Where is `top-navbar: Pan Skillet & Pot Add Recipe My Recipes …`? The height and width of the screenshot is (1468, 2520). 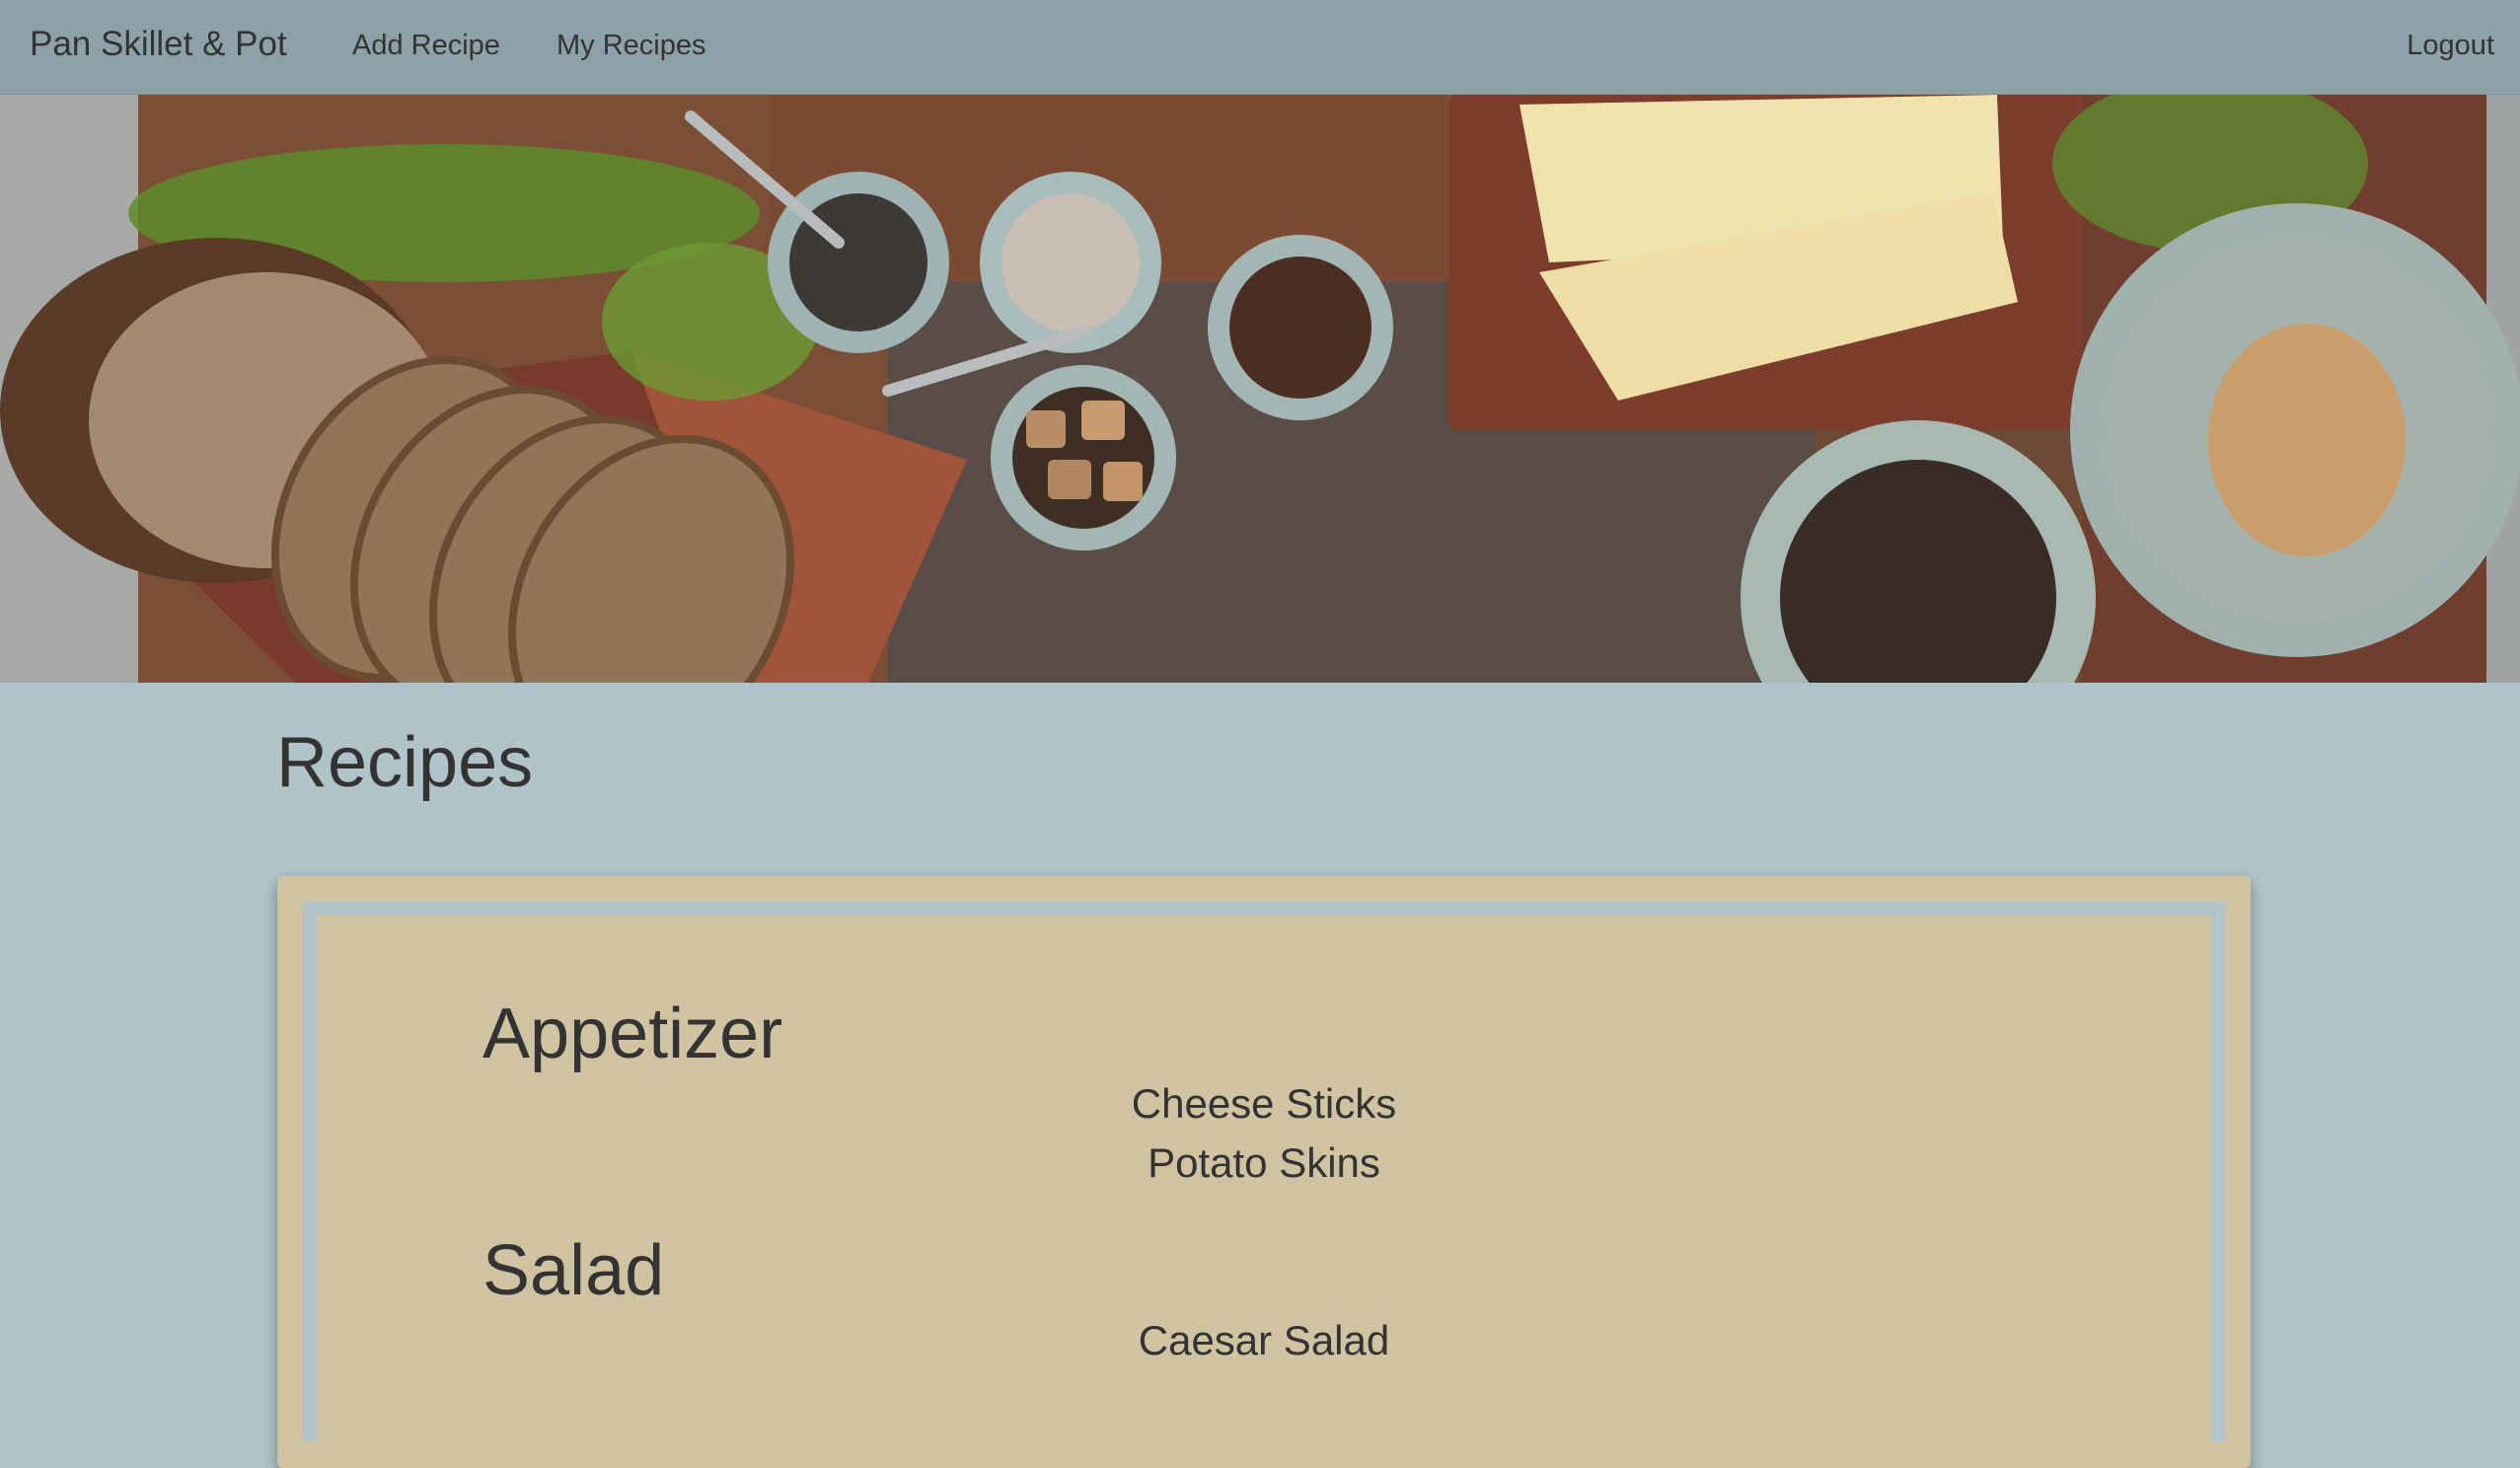 top-navbar: Pan Skillet & Pot Add Recipe My Recipes … is located at coordinates (1260, 48).